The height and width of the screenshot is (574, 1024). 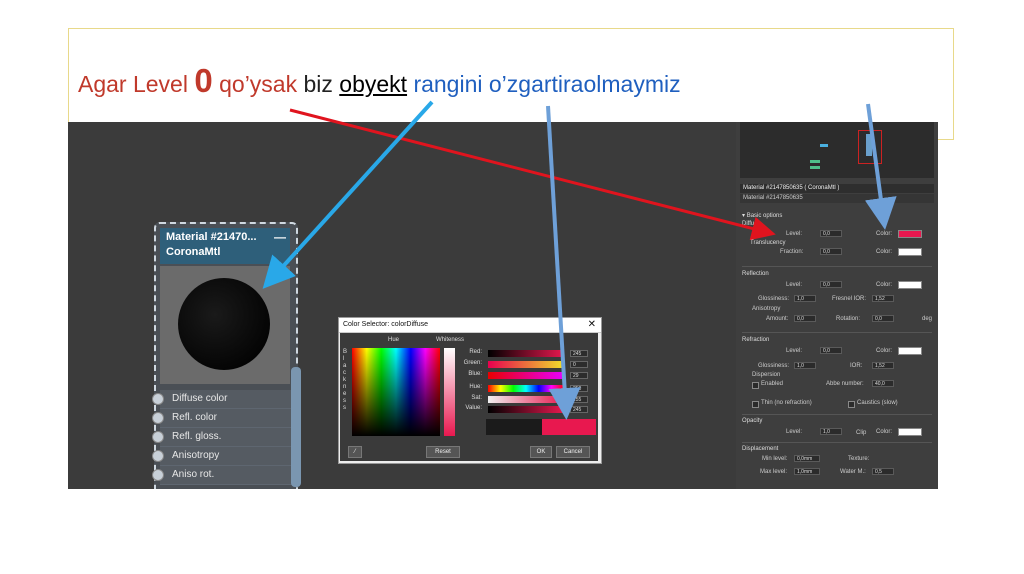 I want to click on blue-arrow-to-sphere, so click(x=348, y=194).